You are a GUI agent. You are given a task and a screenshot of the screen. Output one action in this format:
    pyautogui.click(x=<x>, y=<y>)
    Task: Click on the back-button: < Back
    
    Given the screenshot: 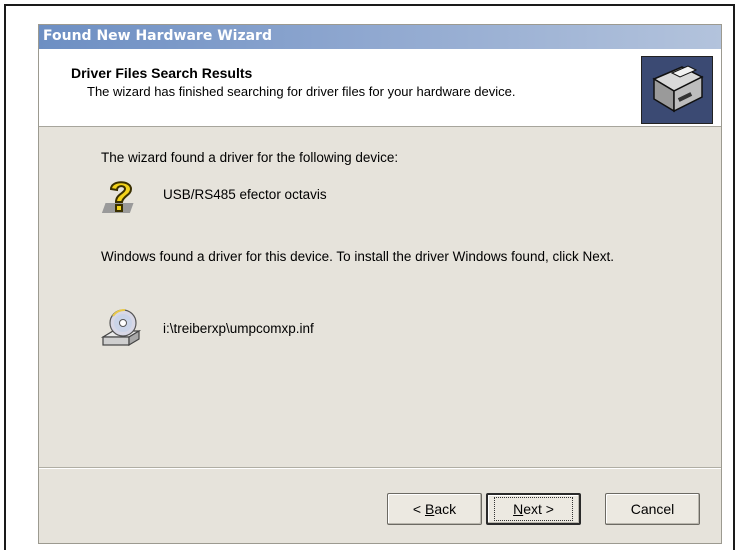 What is the action you would take?
    pyautogui.click(x=434, y=509)
    